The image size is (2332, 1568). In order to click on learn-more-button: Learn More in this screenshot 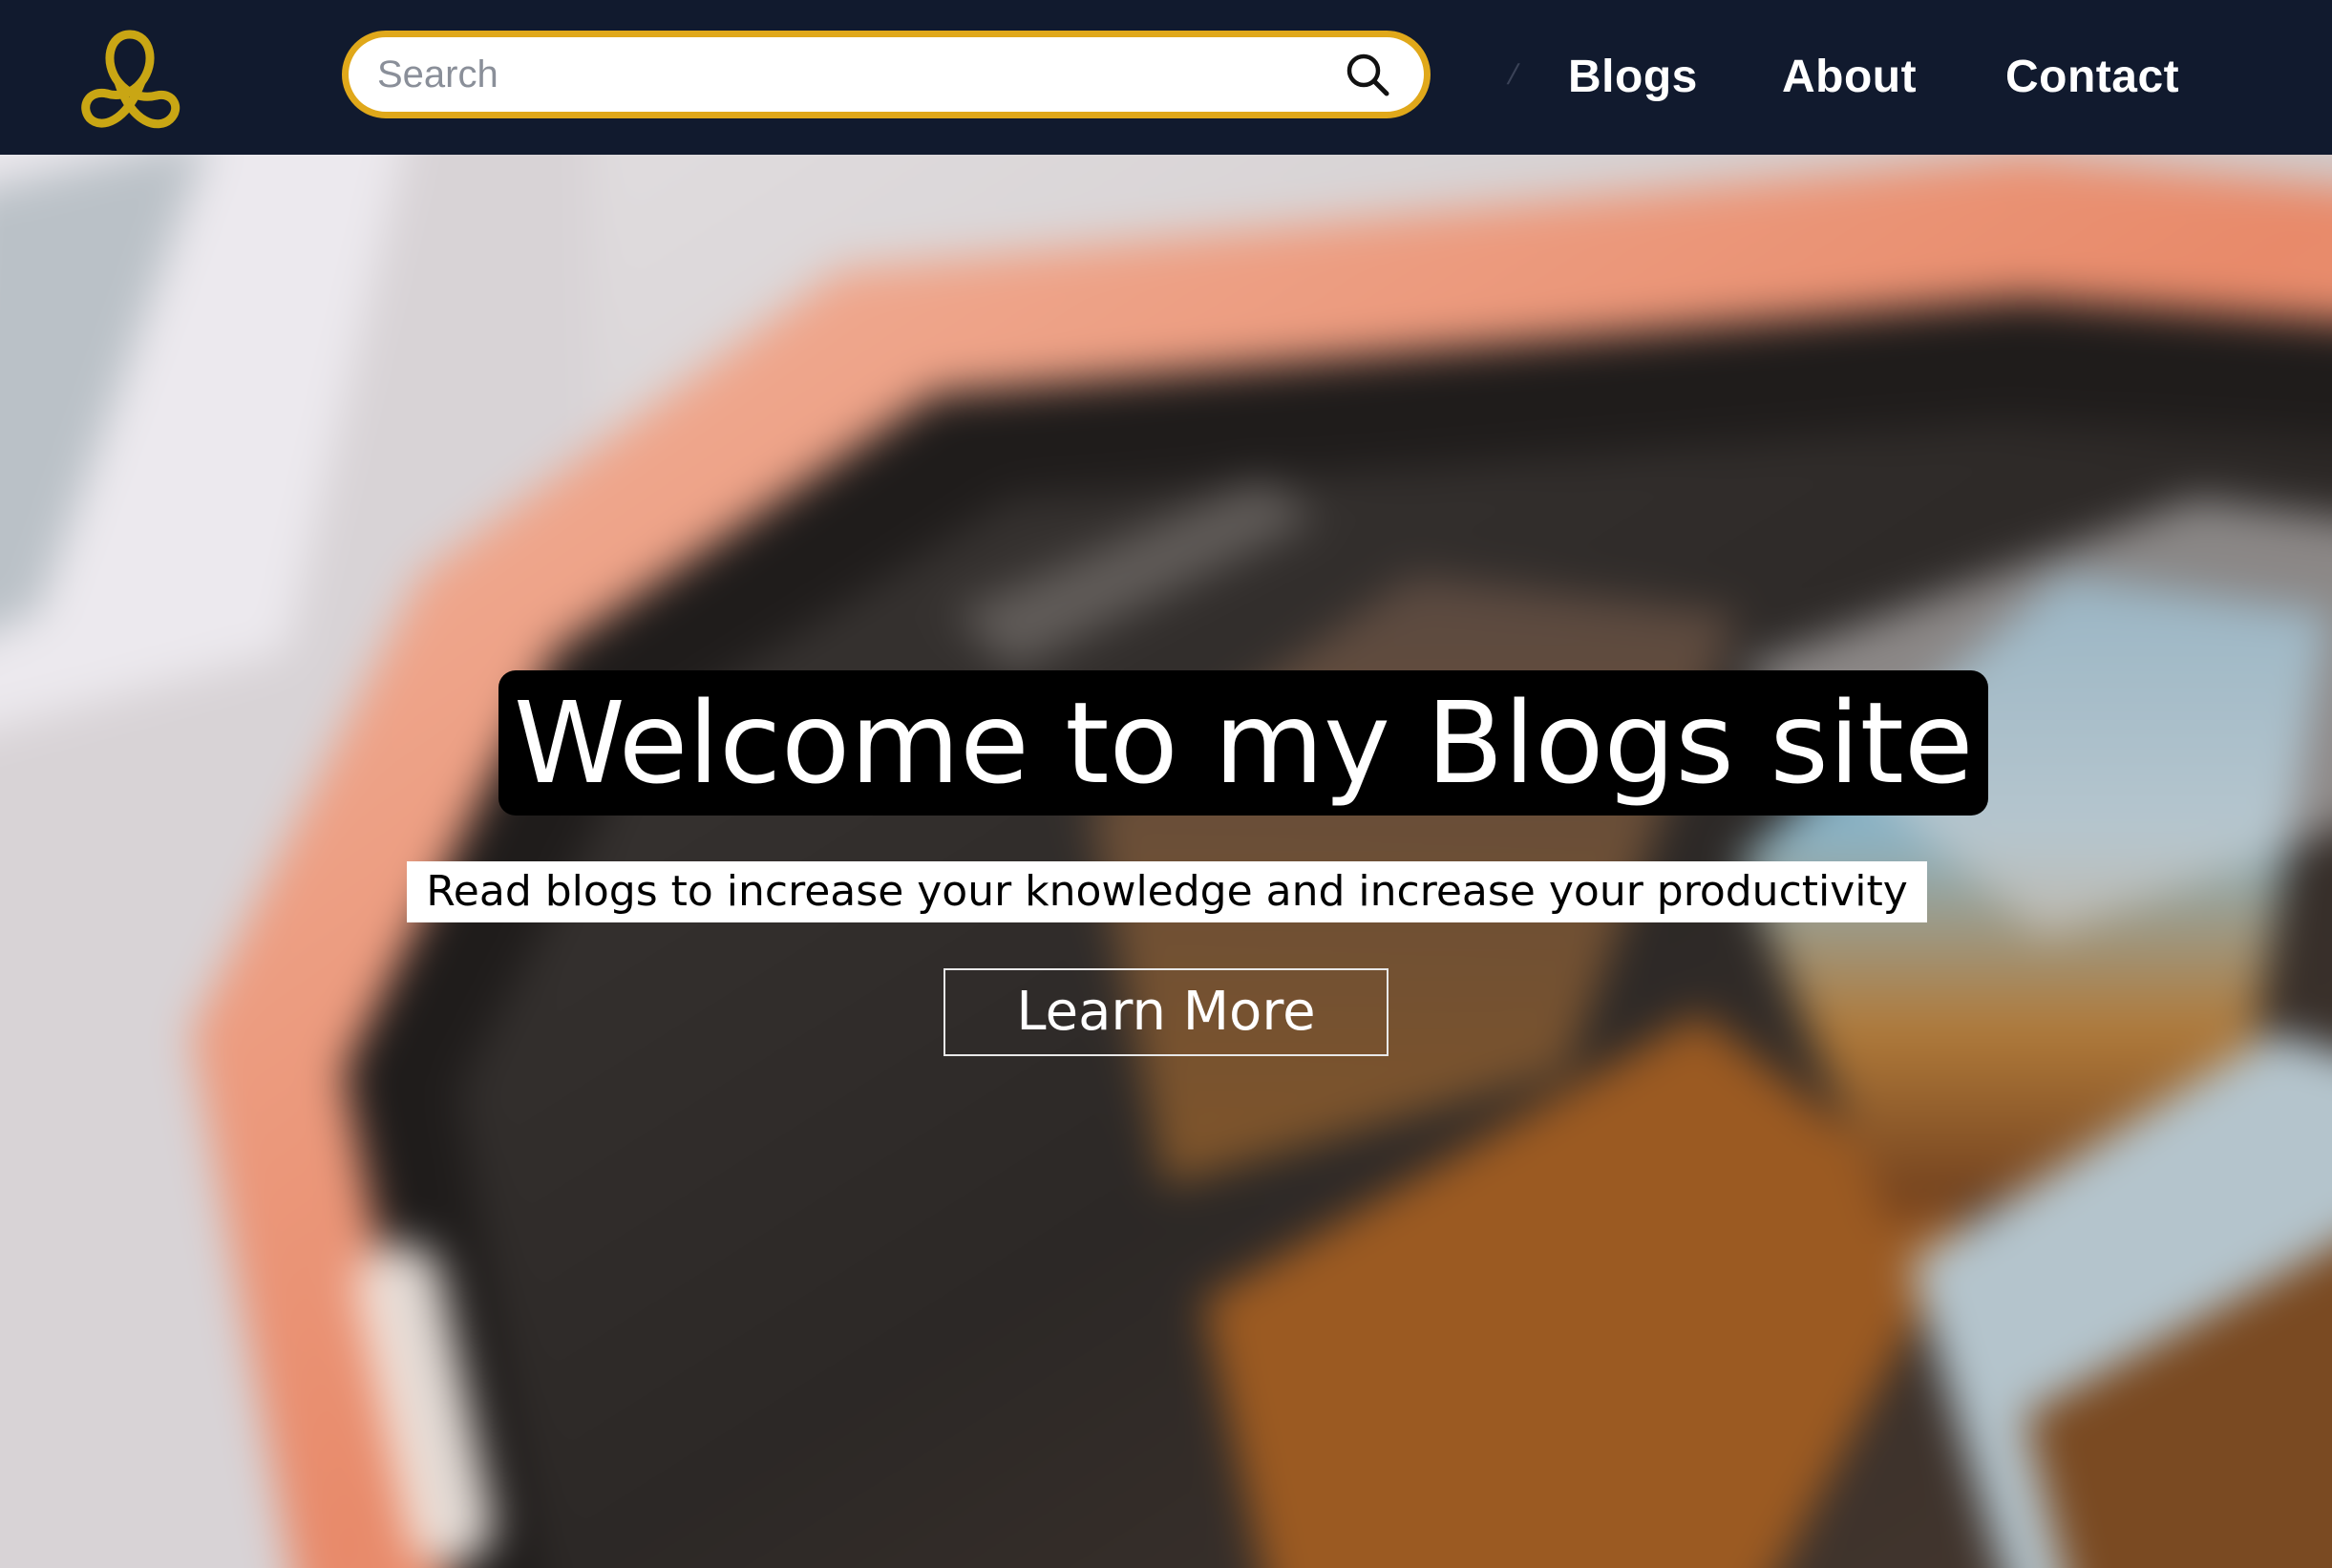, I will do `click(1166, 1012)`.